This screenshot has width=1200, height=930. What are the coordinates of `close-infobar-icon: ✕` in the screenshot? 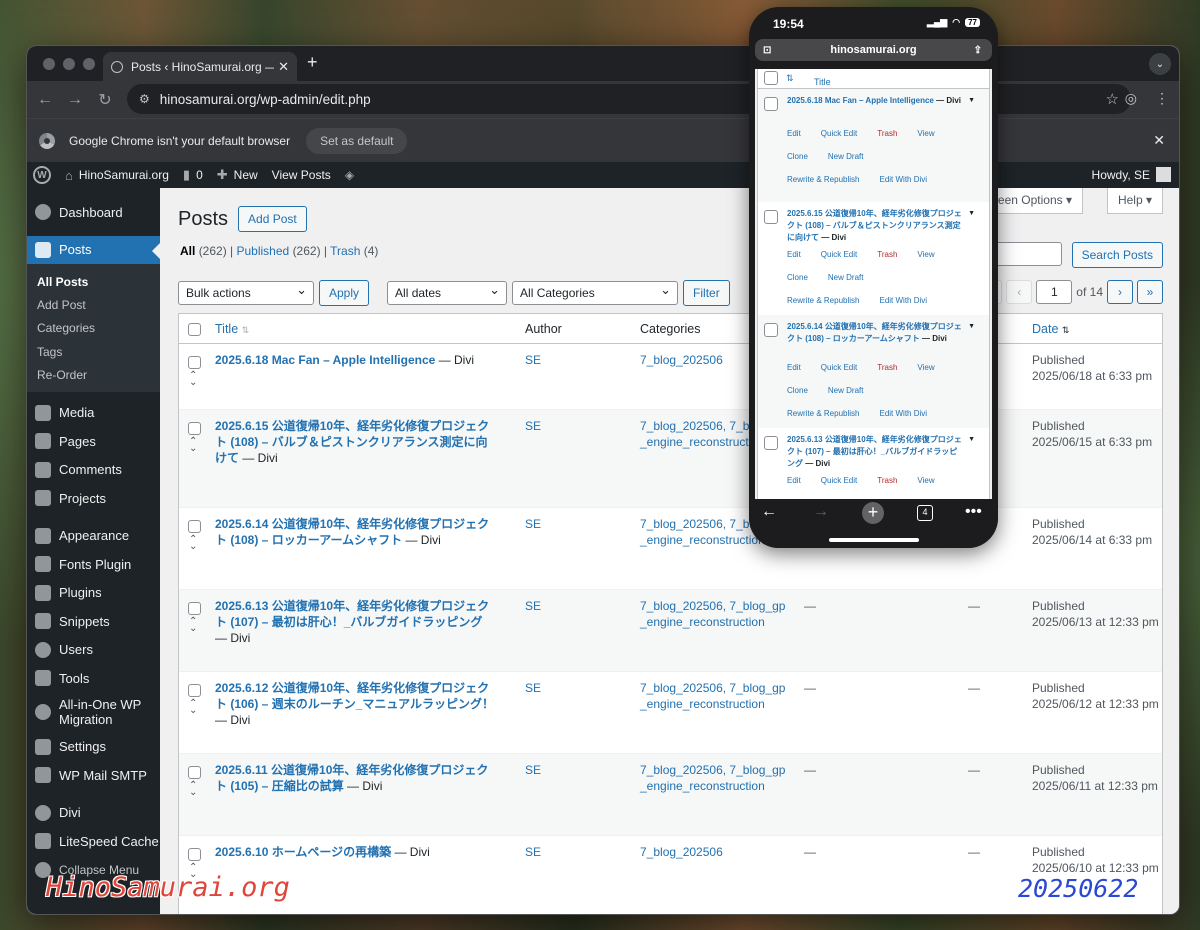 It's located at (1159, 140).